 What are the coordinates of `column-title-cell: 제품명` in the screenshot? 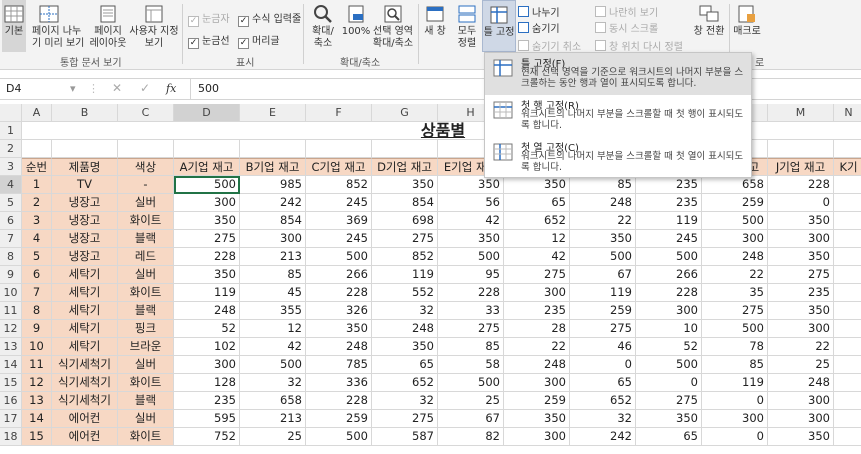 It's located at (85, 167).